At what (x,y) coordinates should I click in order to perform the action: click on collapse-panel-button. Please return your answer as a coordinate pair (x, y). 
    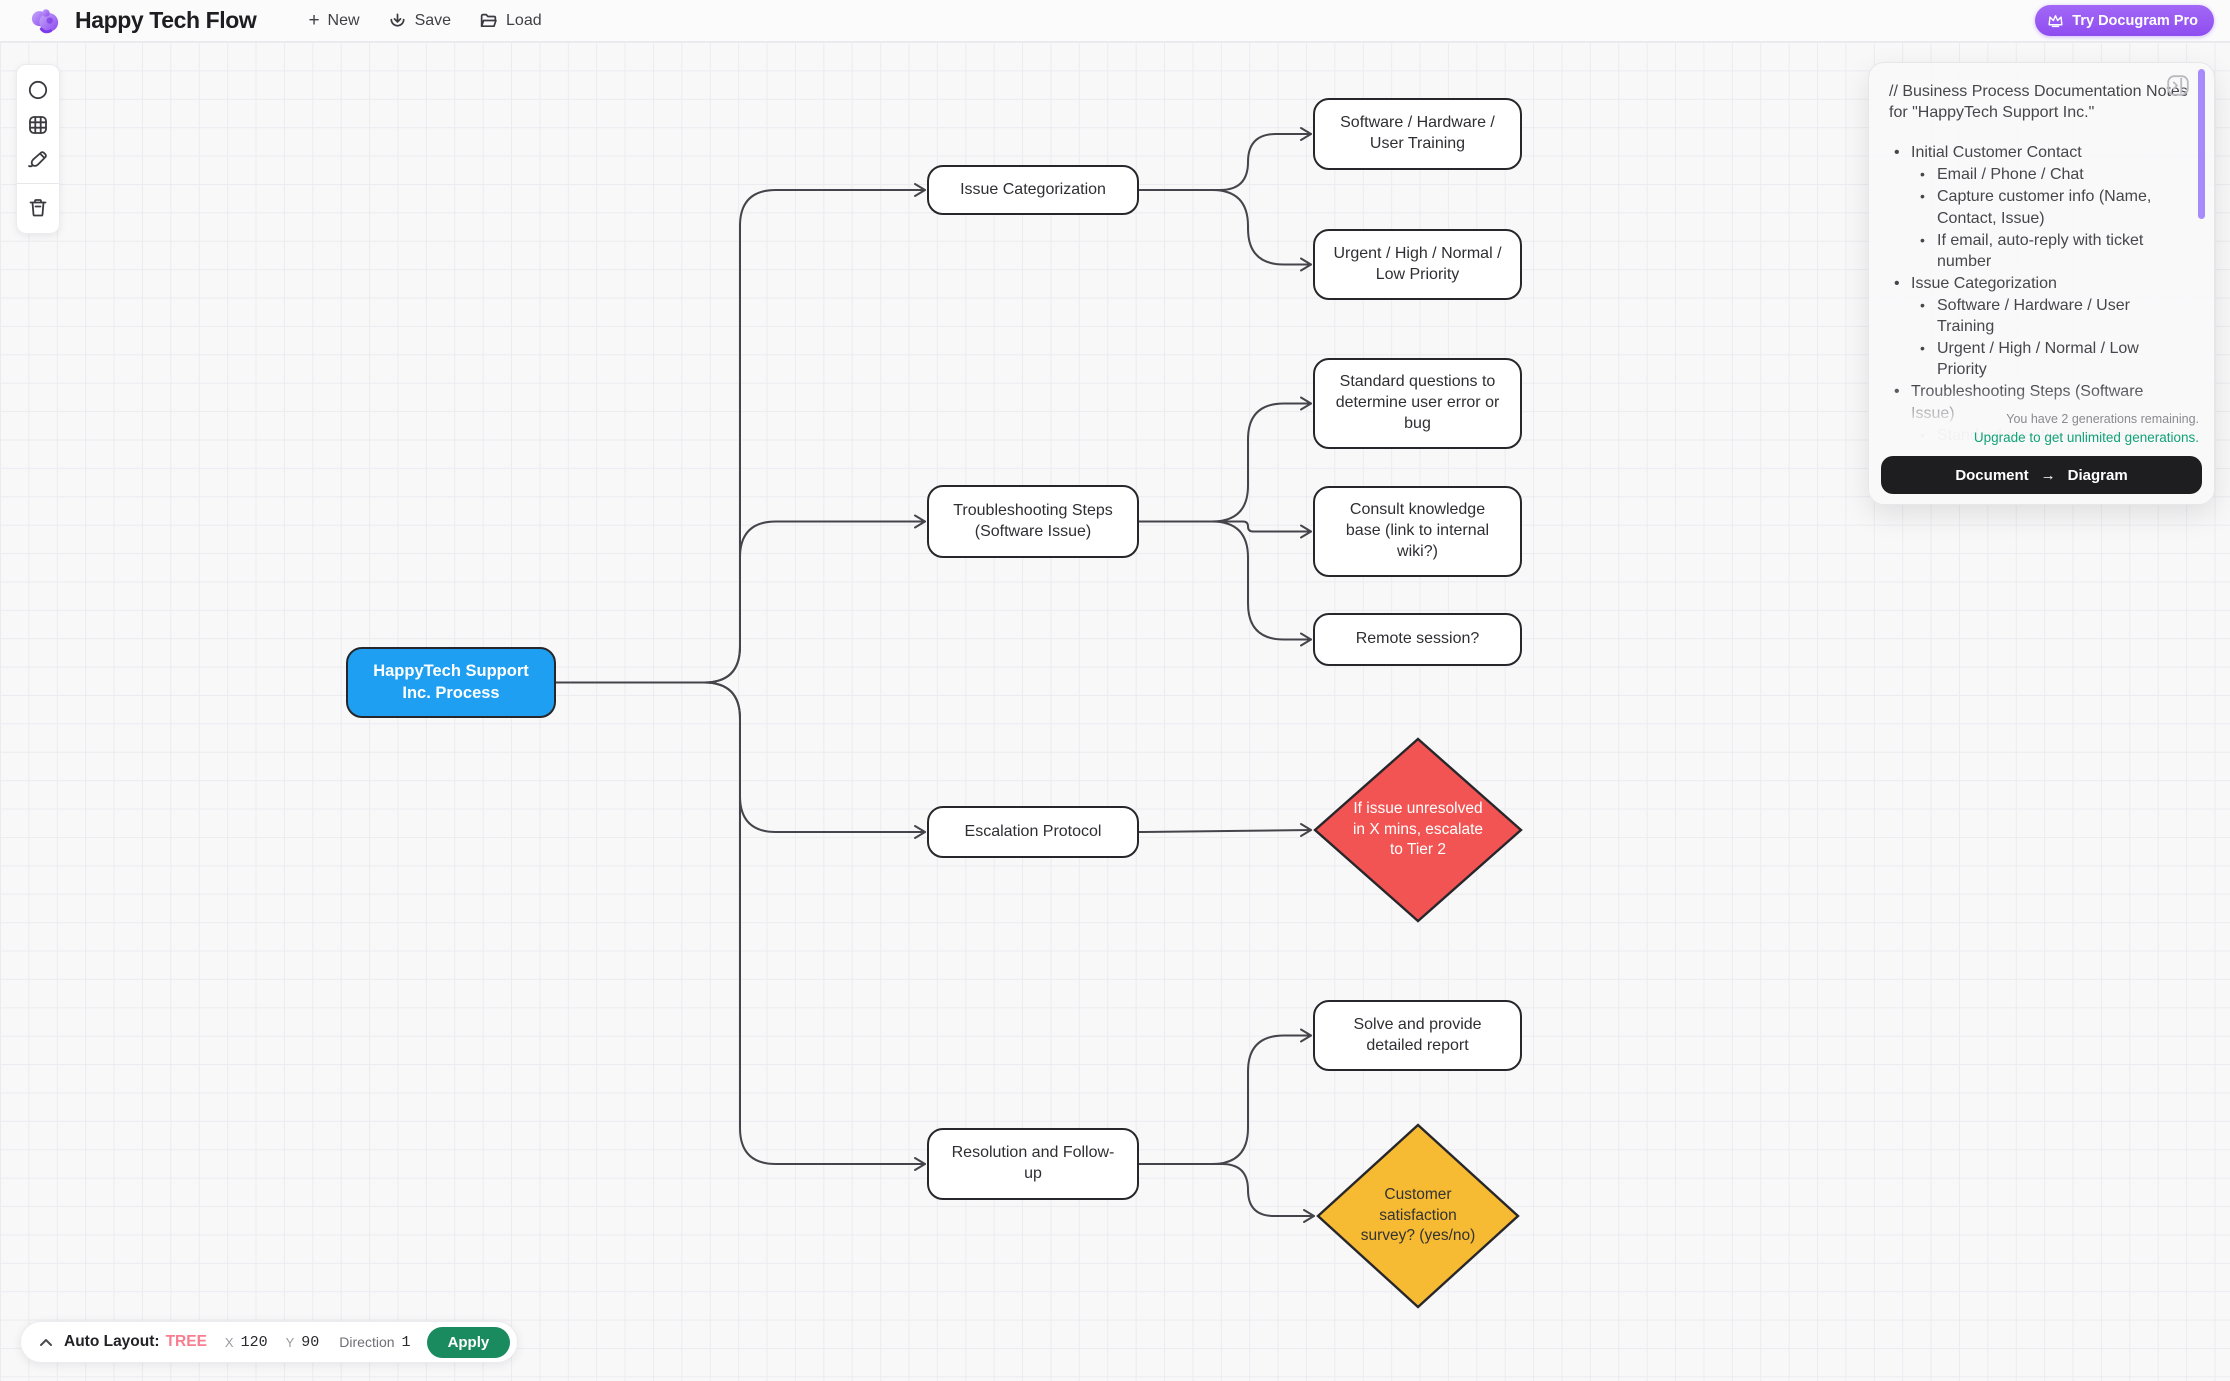
    Looking at the image, I should click on (2178, 85).